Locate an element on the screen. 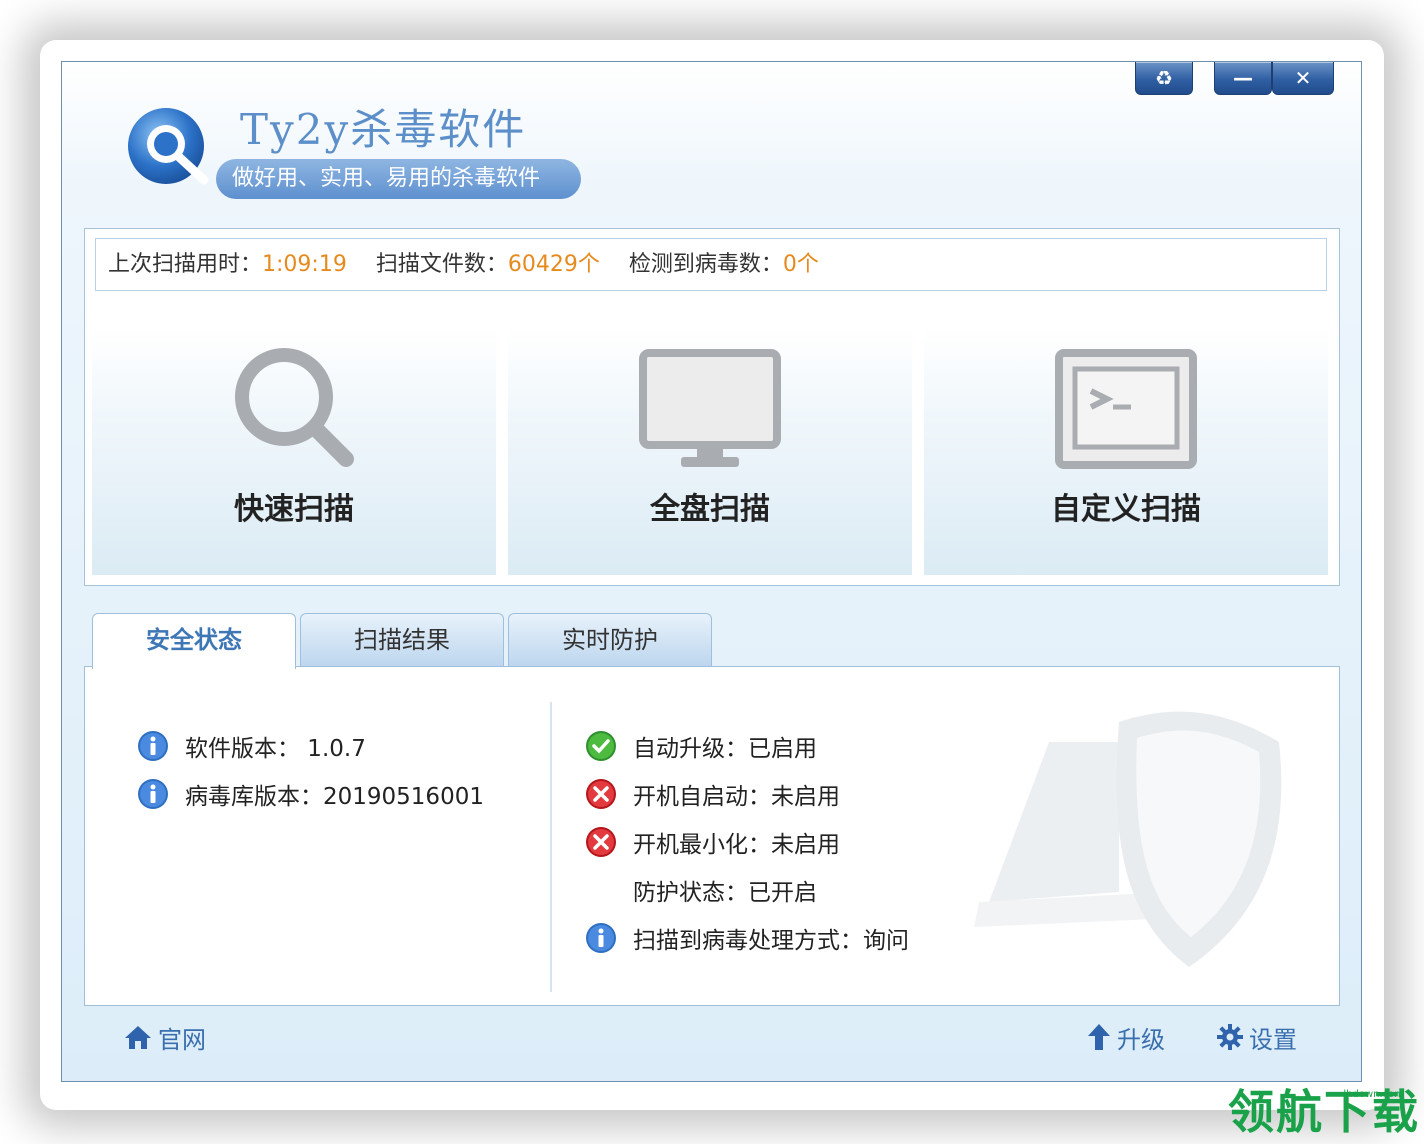 The image size is (1424, 1144). recycle-icon: ♻ is located at coordinates (1164, 78).